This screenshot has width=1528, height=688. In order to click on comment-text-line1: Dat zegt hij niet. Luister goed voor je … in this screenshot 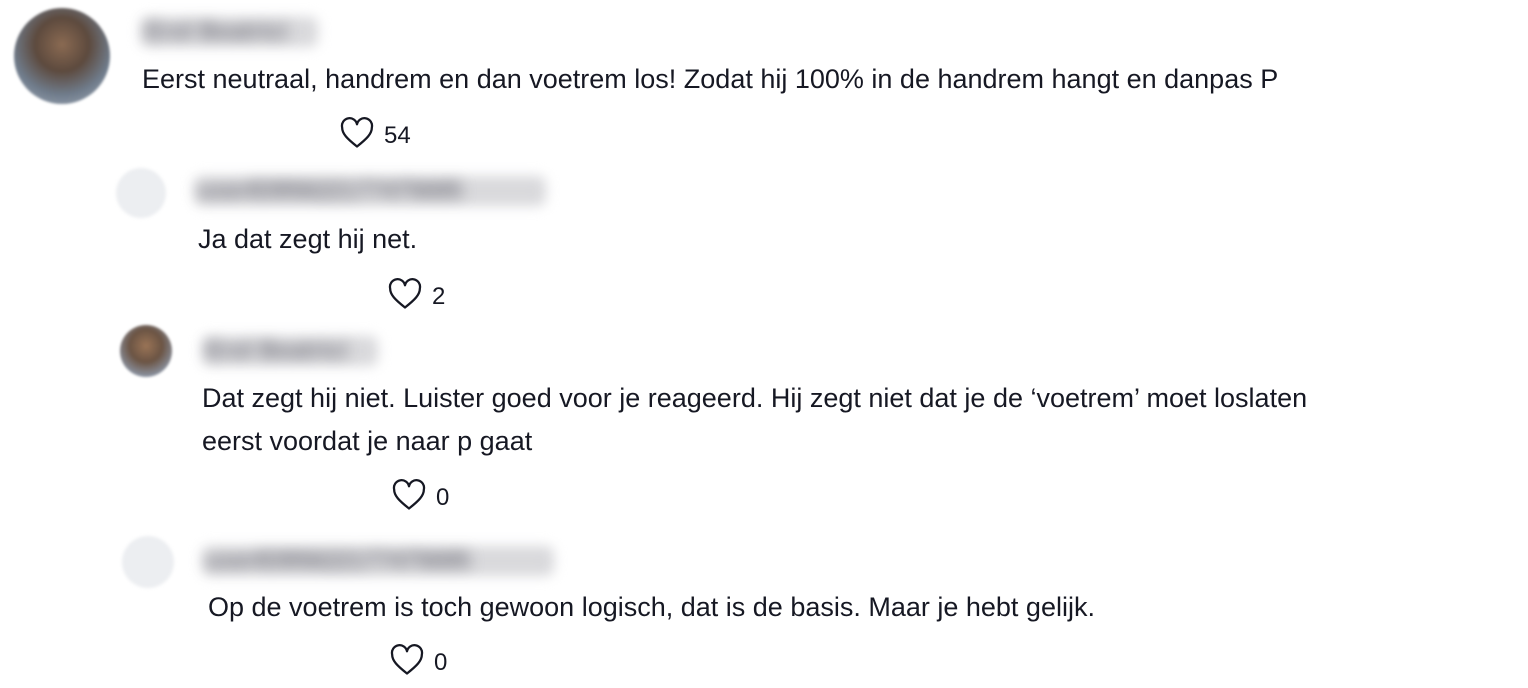, I will do `click(755, 398)`.